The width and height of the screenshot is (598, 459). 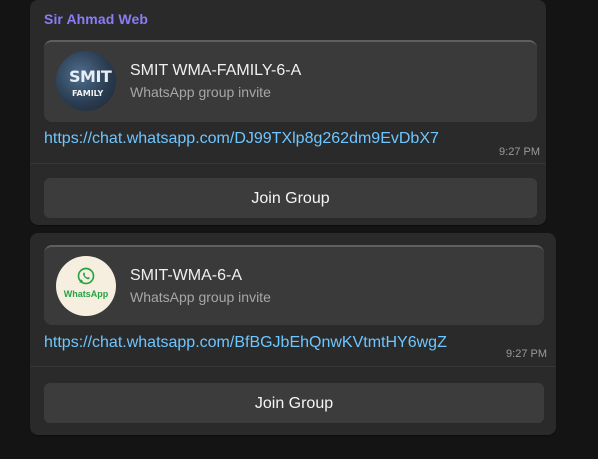 What do you see at coordinates (216, 70) in the screenshot?
I see `group-name: SMIT WMA-FAMILY-6-A` at bounding box center [216, 70].